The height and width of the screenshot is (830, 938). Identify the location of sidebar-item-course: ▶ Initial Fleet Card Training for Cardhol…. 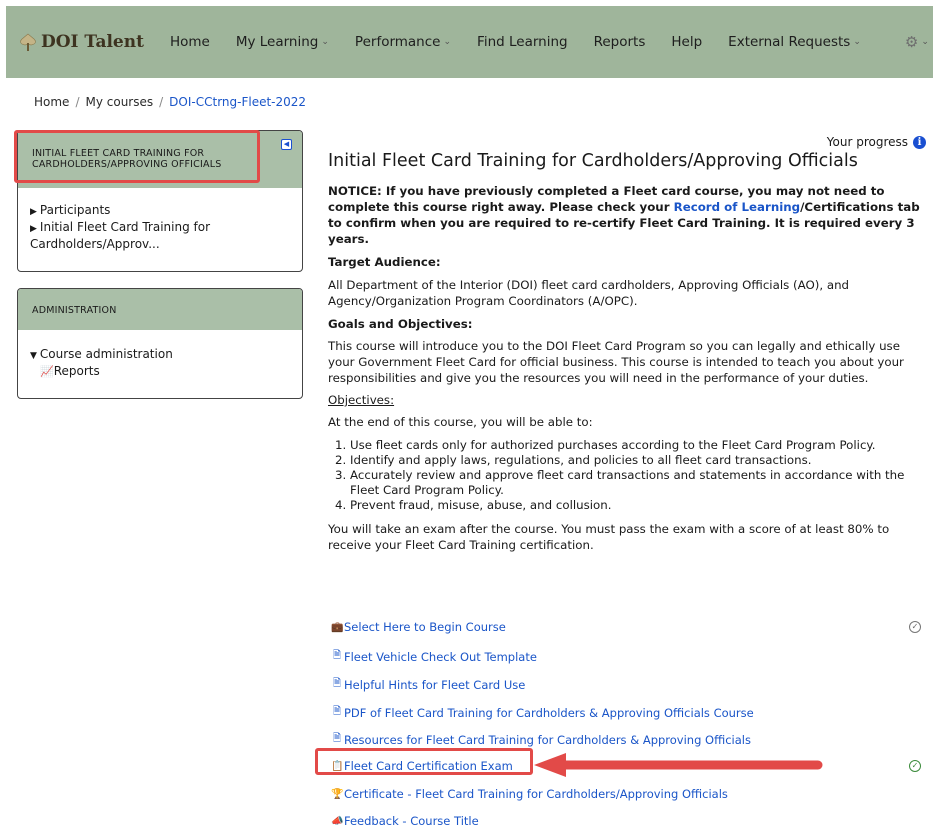
(160, 236).